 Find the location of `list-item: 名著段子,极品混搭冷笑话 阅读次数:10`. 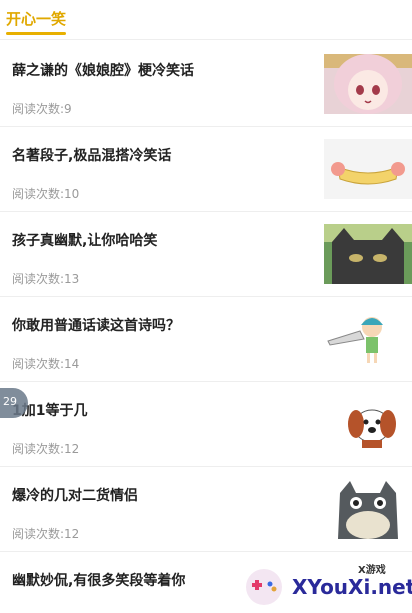

list-item: 名著段子,极品混搭冷笑话 阅读次数:10 is located at coordinates (206, 169).